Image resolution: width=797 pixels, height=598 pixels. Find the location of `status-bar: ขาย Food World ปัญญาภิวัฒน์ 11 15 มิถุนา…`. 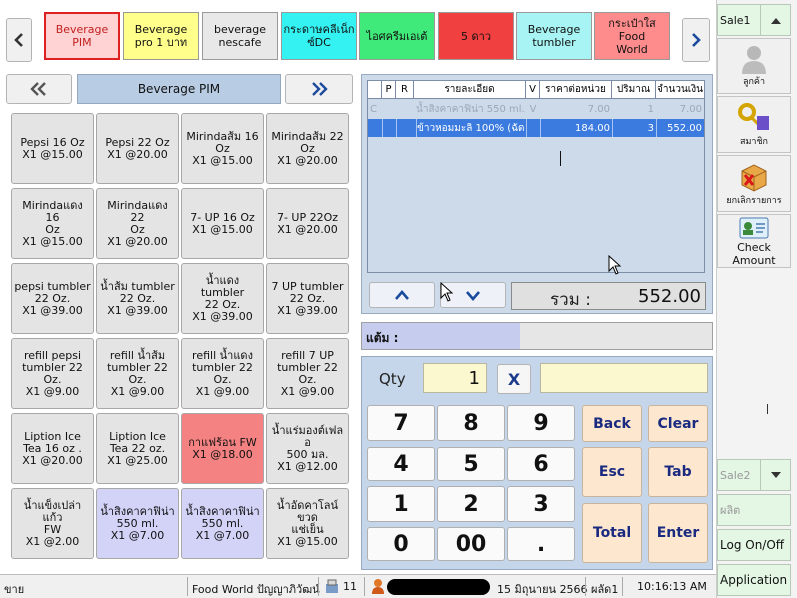

status-bar: ขาย Food World ปัญญาภิวัฒน์ 11 15 มิถุนา… is located at coordinates (358, 586).